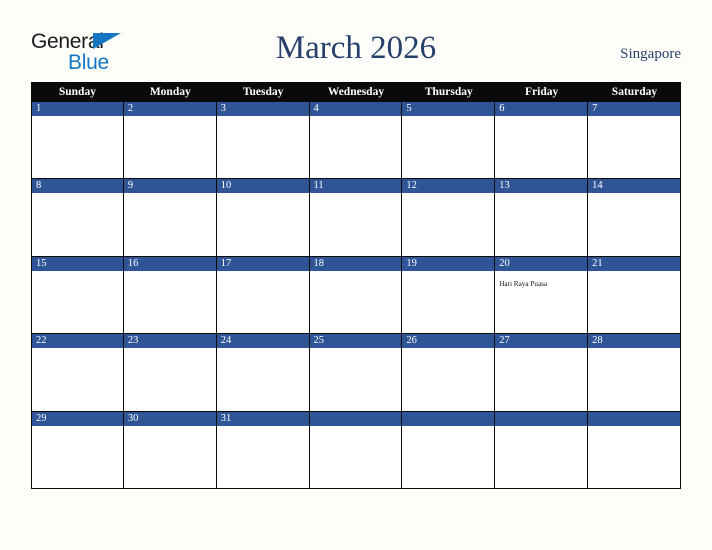 This screenshot has width=712, height=550. I want to click on day-cell: 16, so click(170, 295).